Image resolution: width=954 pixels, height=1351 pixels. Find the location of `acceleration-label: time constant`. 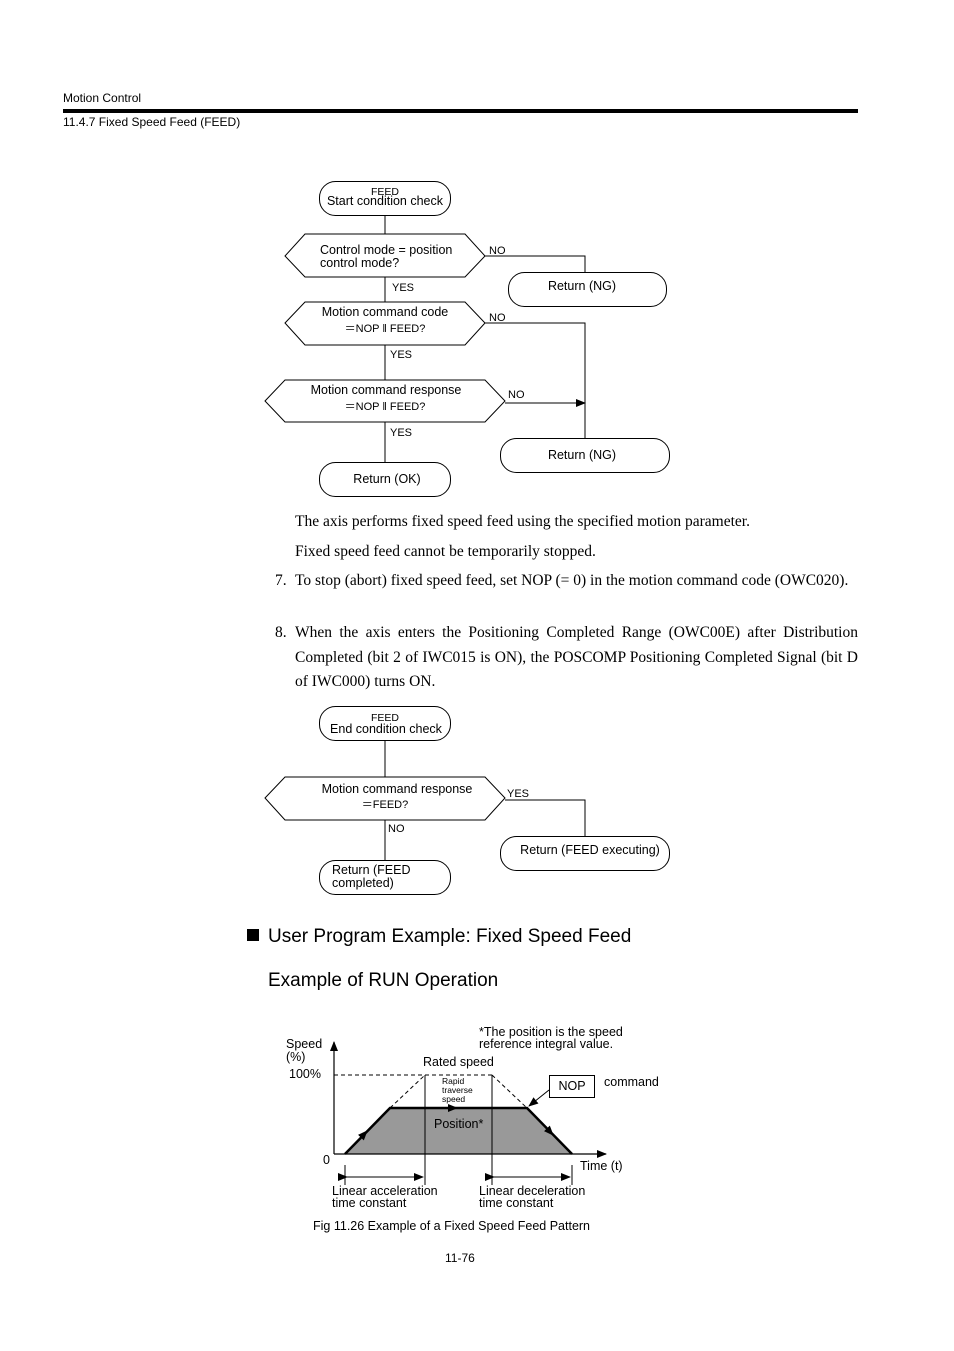

acceleration-label: time constant is located at coordinates (369, 1203).